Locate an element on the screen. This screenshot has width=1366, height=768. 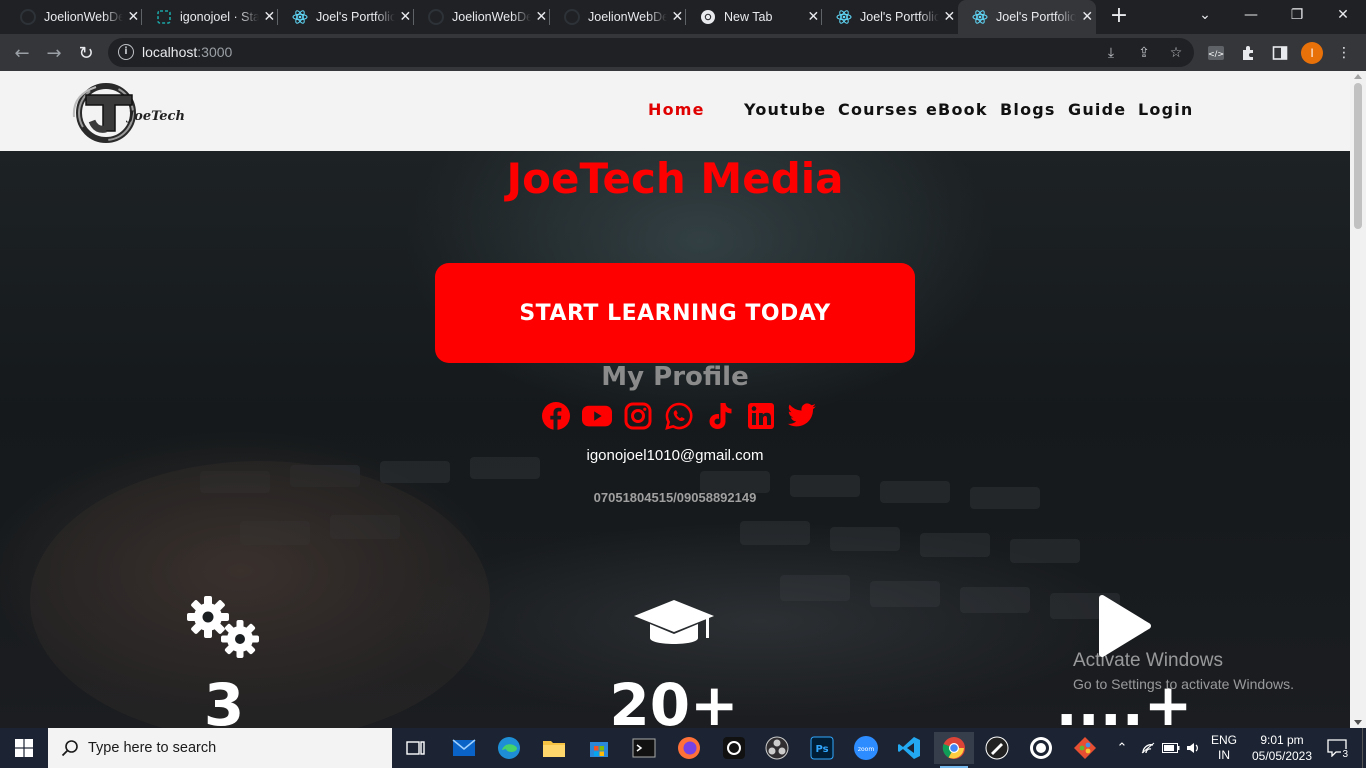
browser-tab: igonojoel · StackBlitz ✕ is located at coordinates (210, 17).